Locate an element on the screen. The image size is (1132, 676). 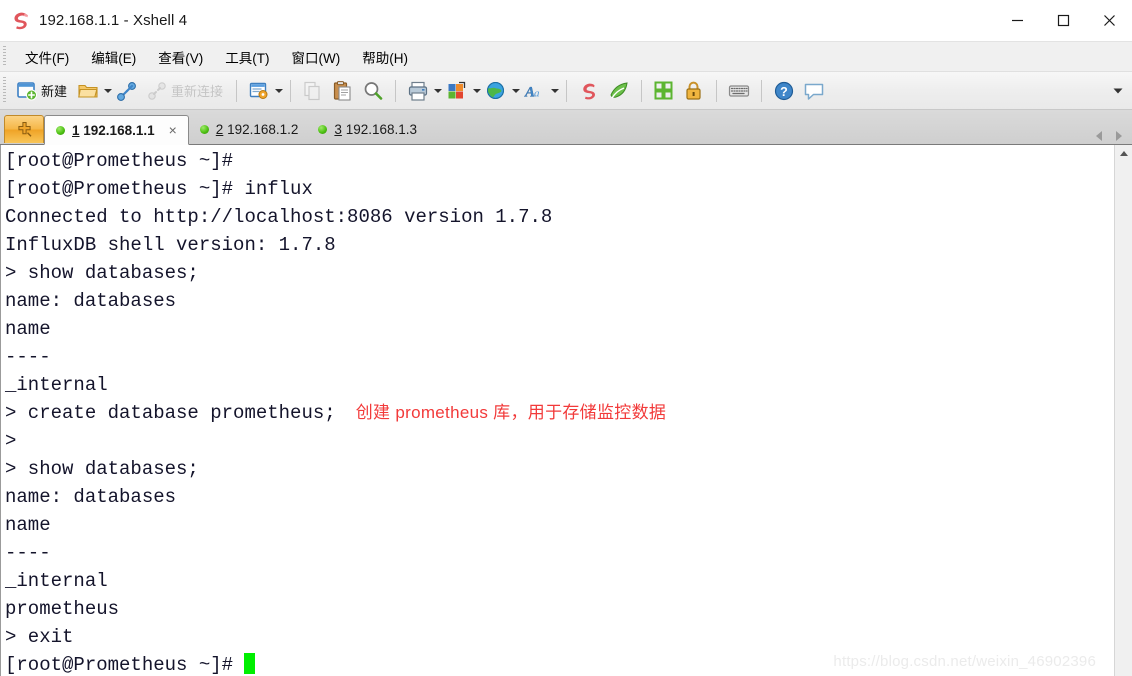
find-button is located at coordinates (373, 91).